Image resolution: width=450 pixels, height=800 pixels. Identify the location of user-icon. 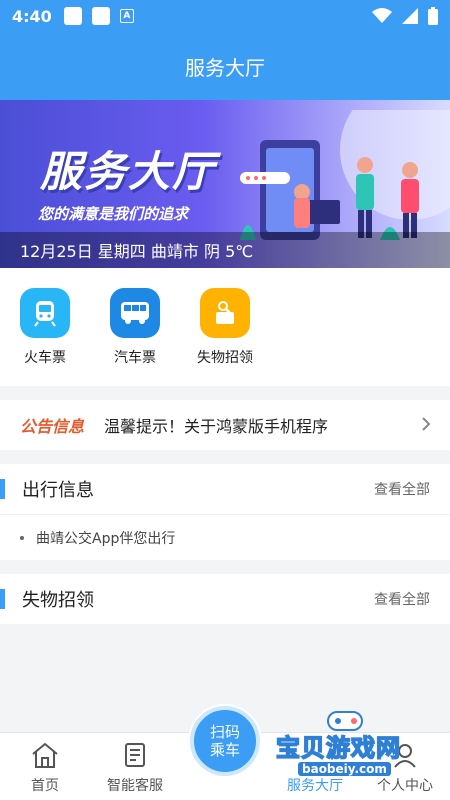
(405, 755).